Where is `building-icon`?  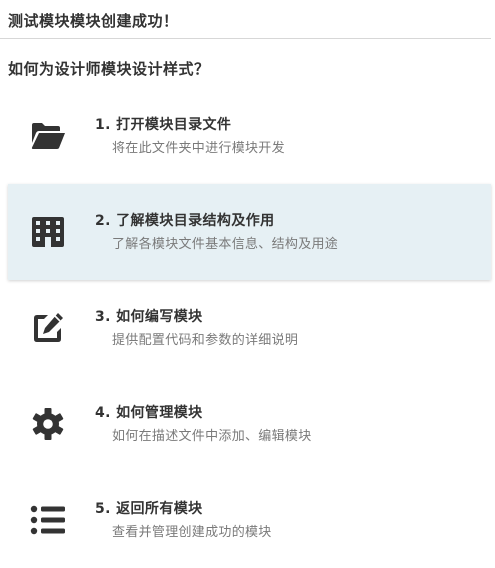 building-icon is located at coordinates (48, 232).